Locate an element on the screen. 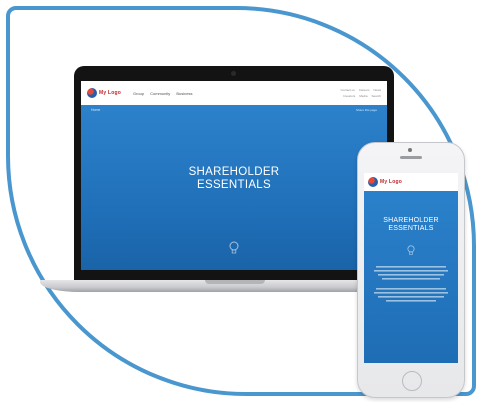 This screenshot has width=486, height=402. home-button is located at coordinates (412, 381).